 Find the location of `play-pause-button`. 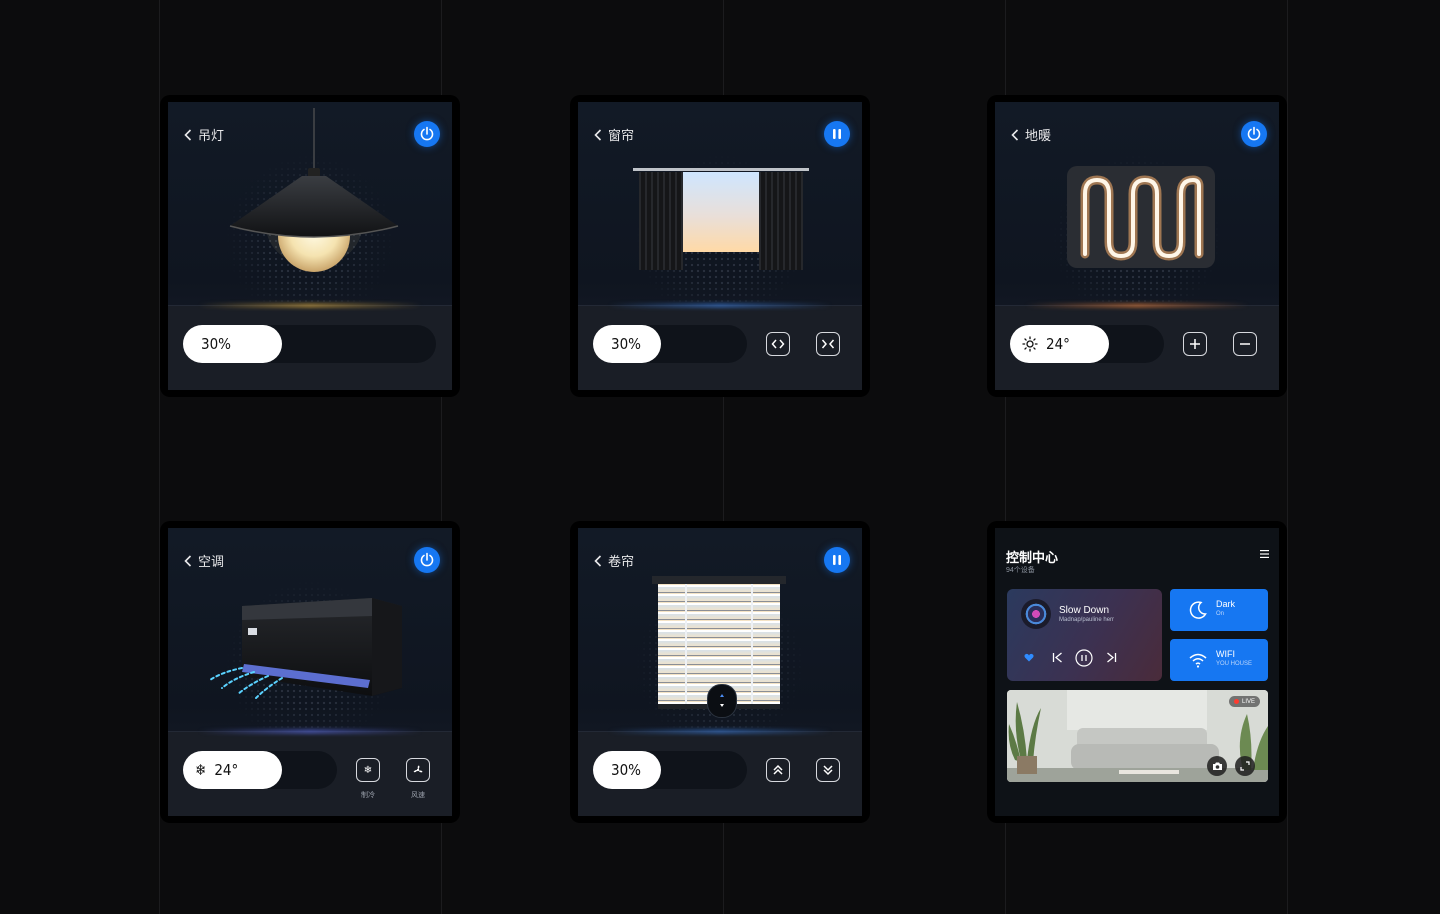

play-pause-button is located at coordinates (1084, 658).